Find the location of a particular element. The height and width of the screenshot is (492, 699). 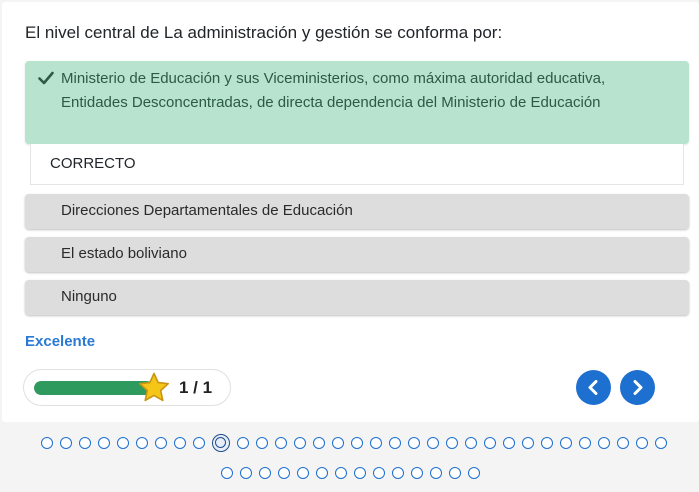

answer-option-ninguno: Ninguno is located at coordinates (357, 297).